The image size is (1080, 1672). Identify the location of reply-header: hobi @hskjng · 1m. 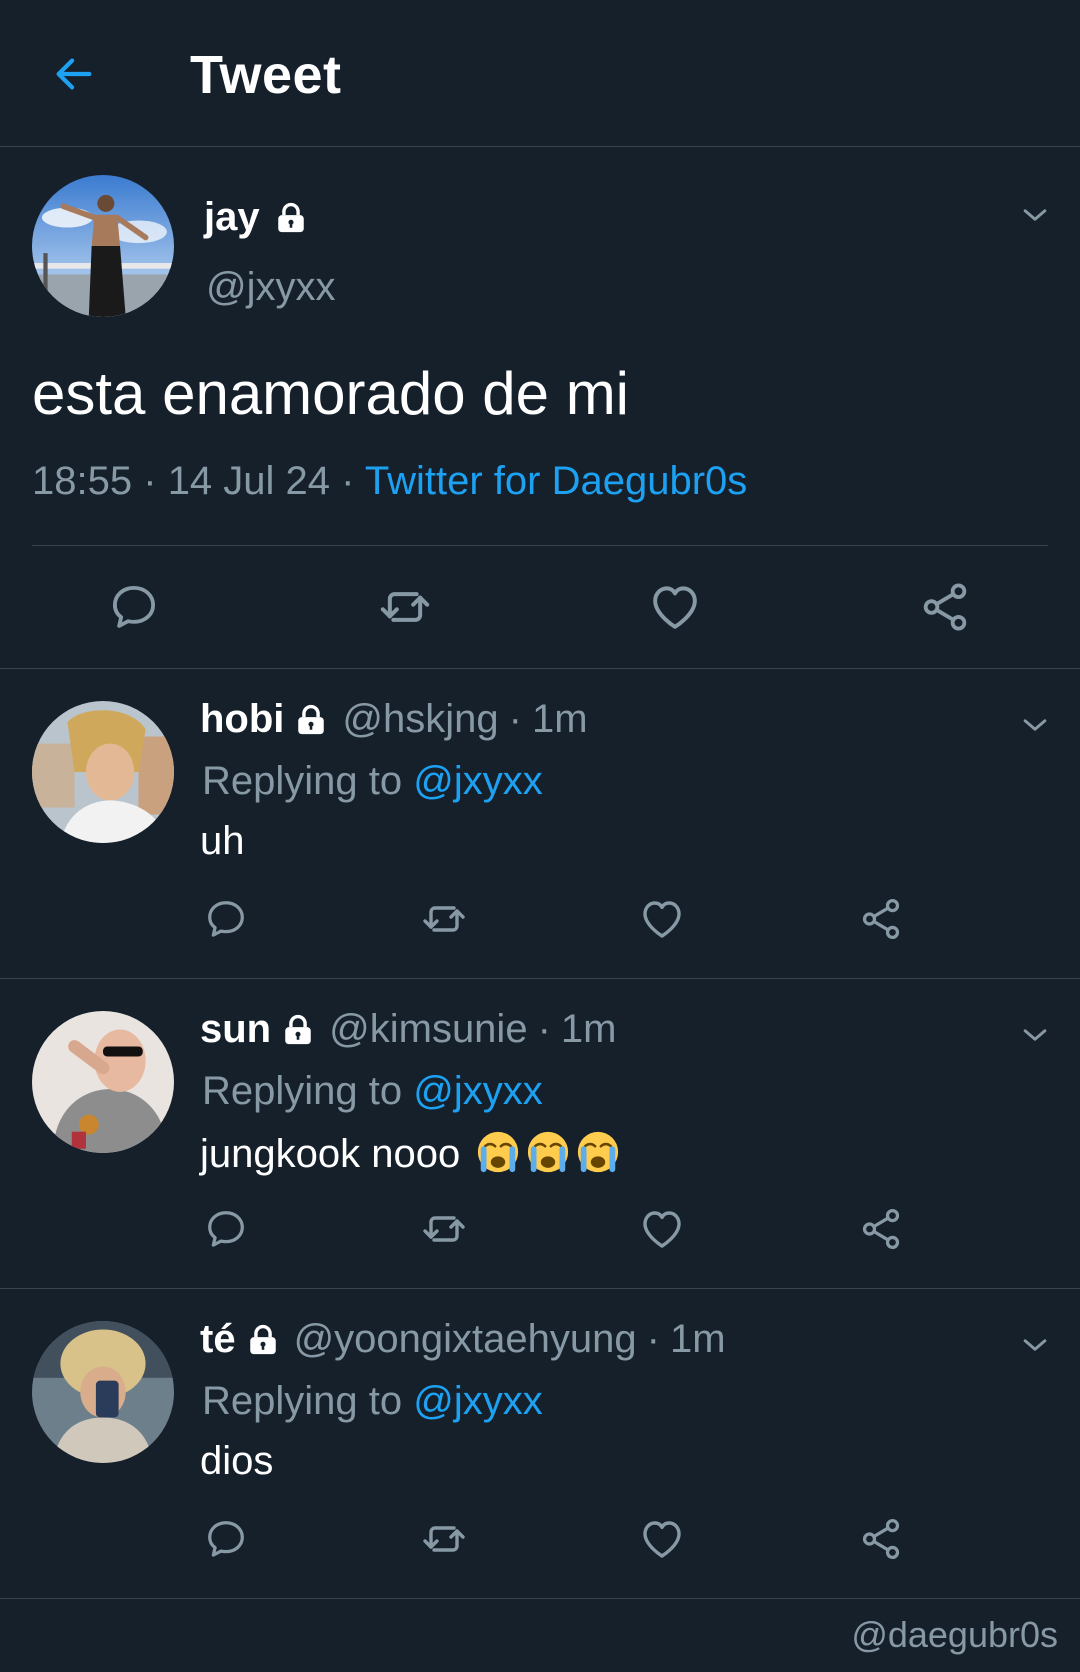
(394, 719).